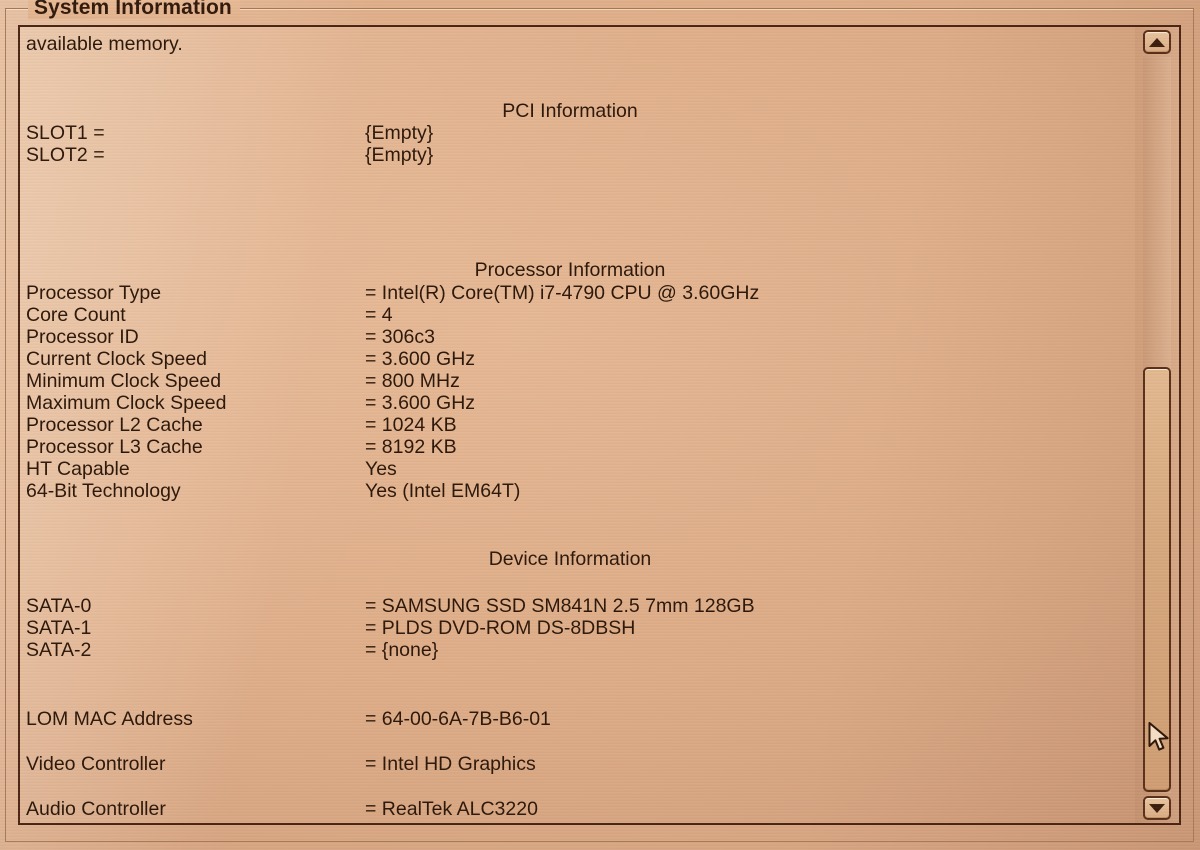 This screenshot has width=1200, height=850. What do you see at coordinates (402, 650) in the screenshot?
I see `row-value: = {none}` at bounding box center [402, 650].